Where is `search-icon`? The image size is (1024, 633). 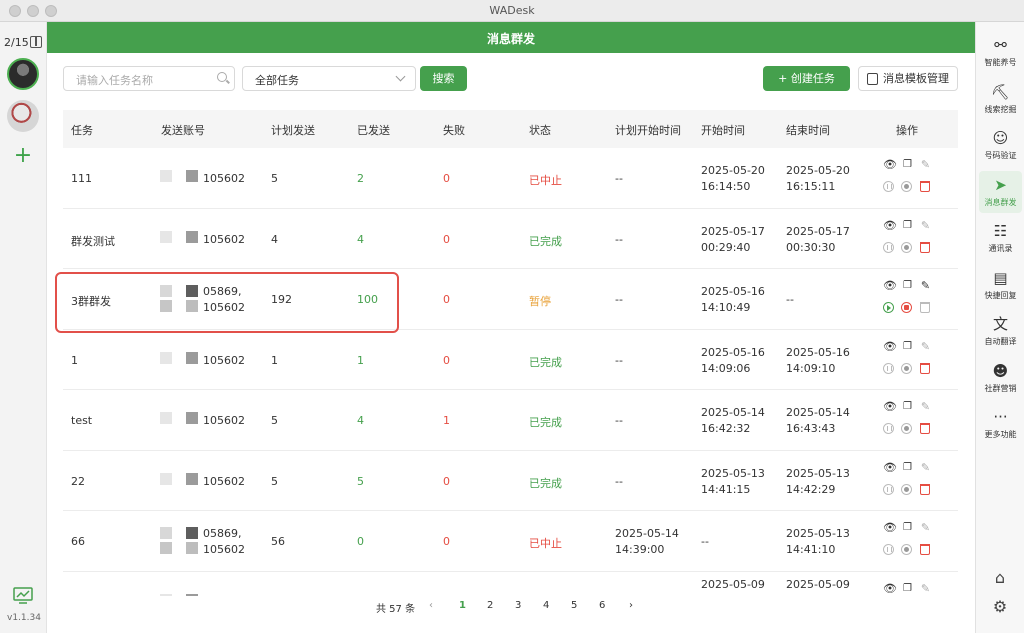
search-icon is located at coordinates (222, 77).